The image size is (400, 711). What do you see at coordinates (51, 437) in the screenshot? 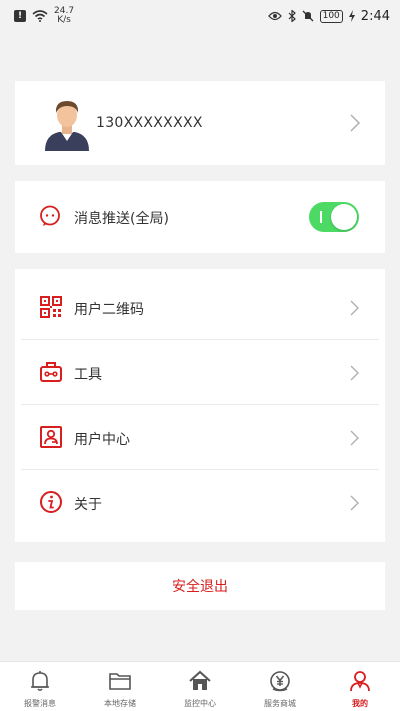
I see `user-card-icon` at bounding box center [51, 437].